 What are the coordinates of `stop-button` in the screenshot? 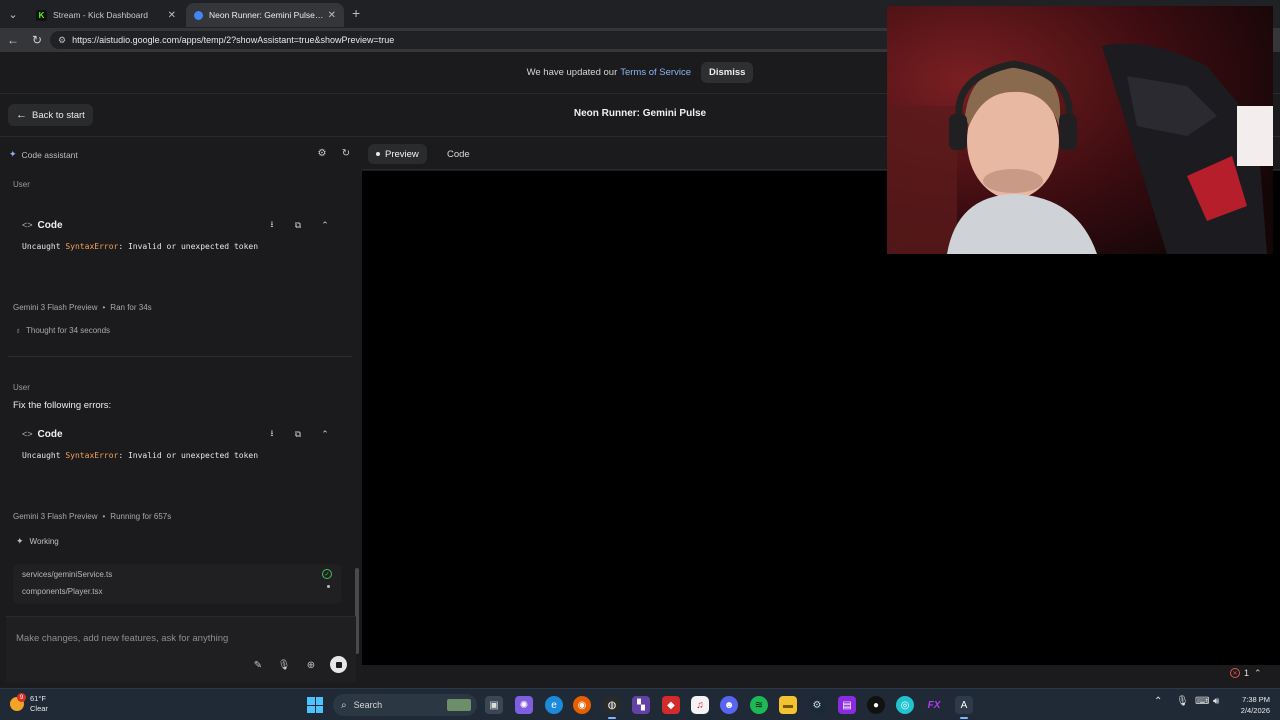 It's located at (338, 664).